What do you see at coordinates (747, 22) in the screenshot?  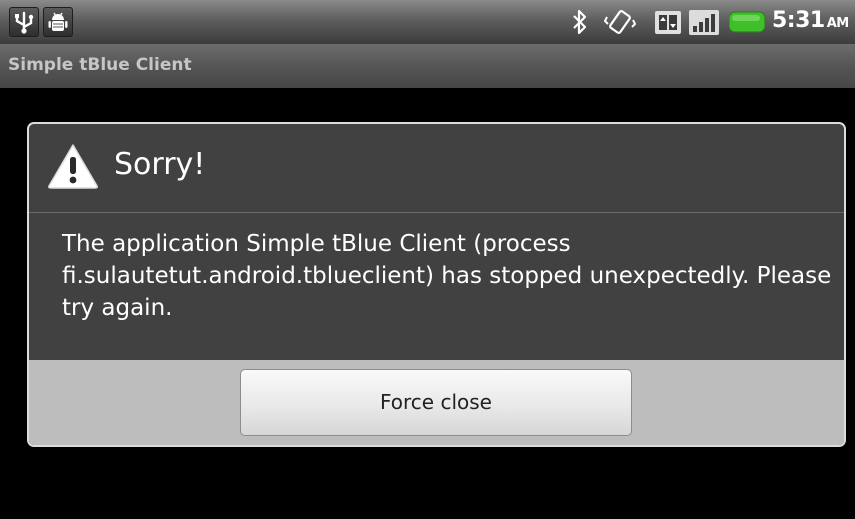 I see `battery-icon` at bounding box center [747, 22].